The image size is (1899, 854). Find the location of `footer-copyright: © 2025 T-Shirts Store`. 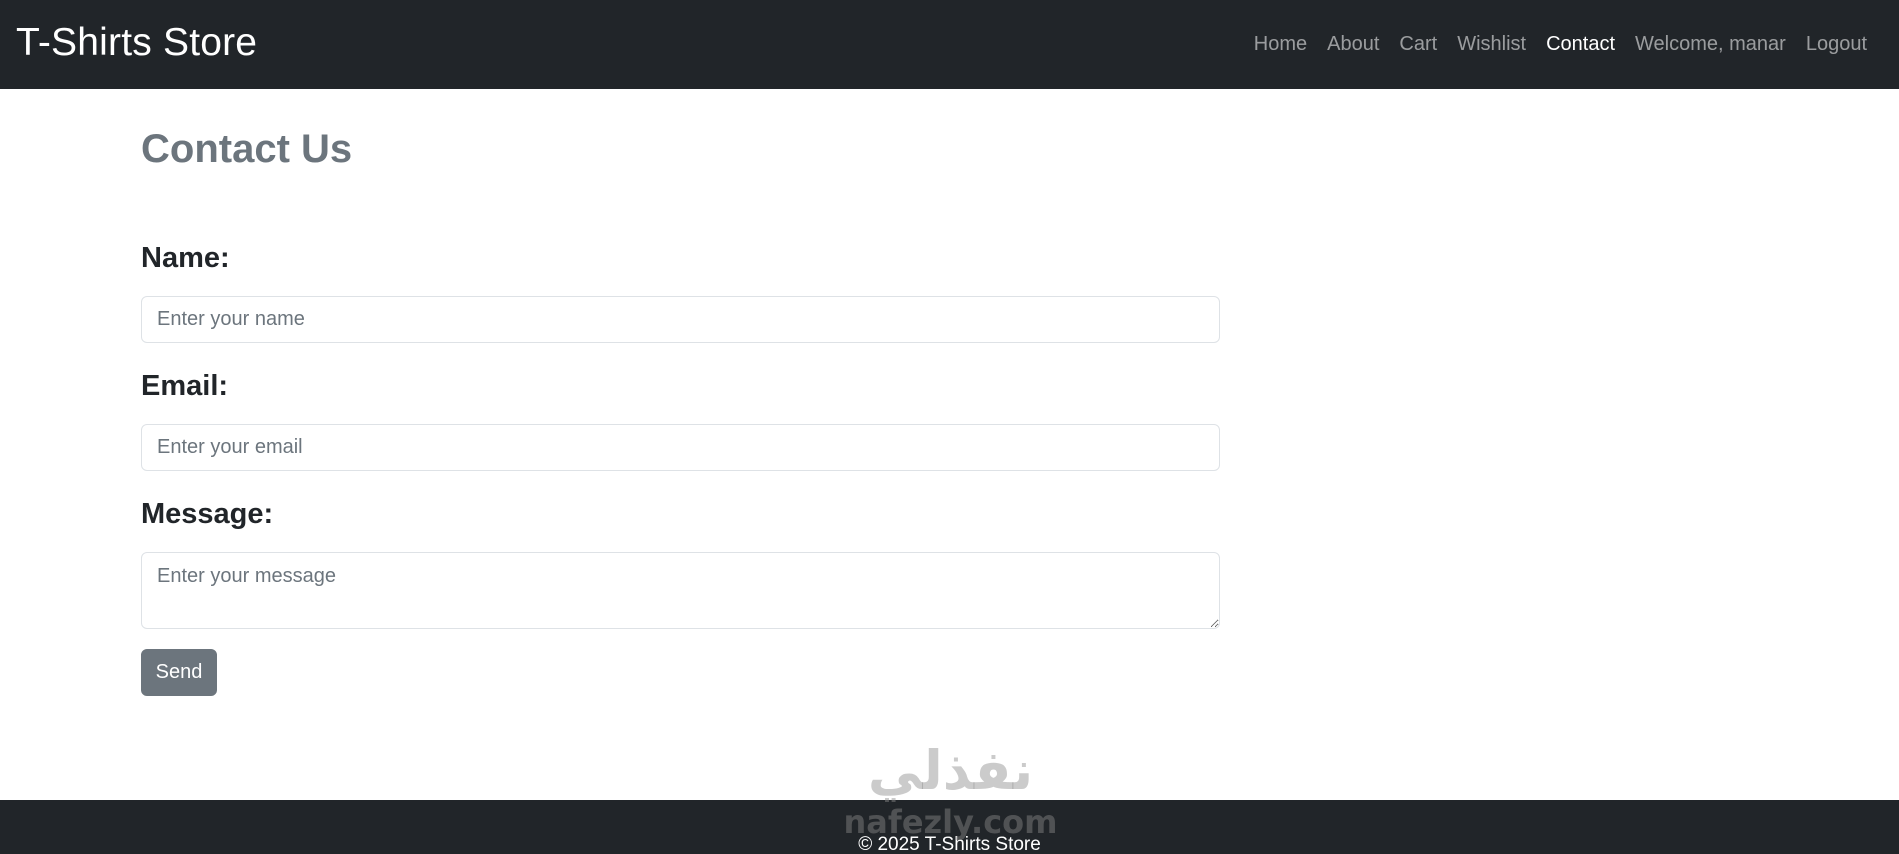

footer-copyright: © 2025 T-Shirts Store is located at coordinates (949, 844).